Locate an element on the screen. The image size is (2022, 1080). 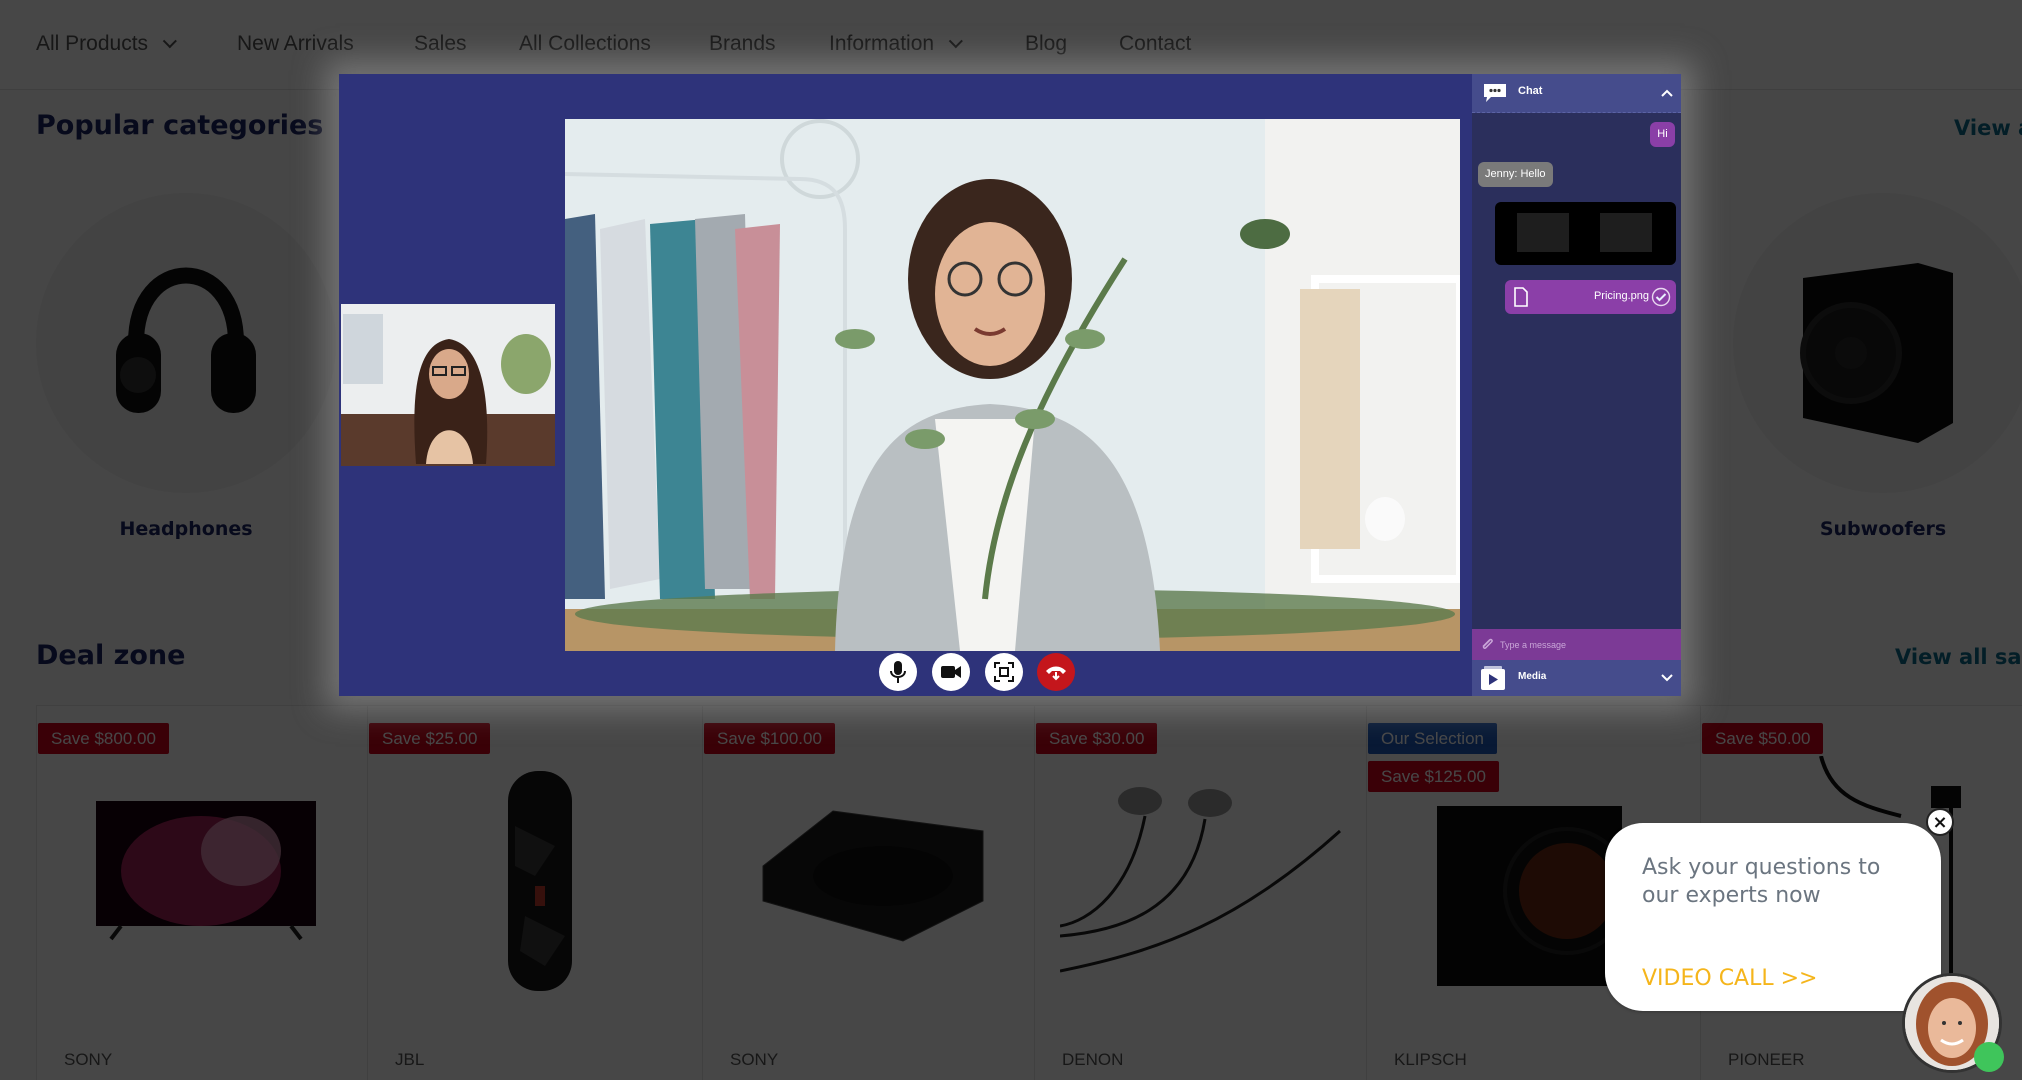
file-attachment-message: Pricing.png is located at coordinates (1590, 297).